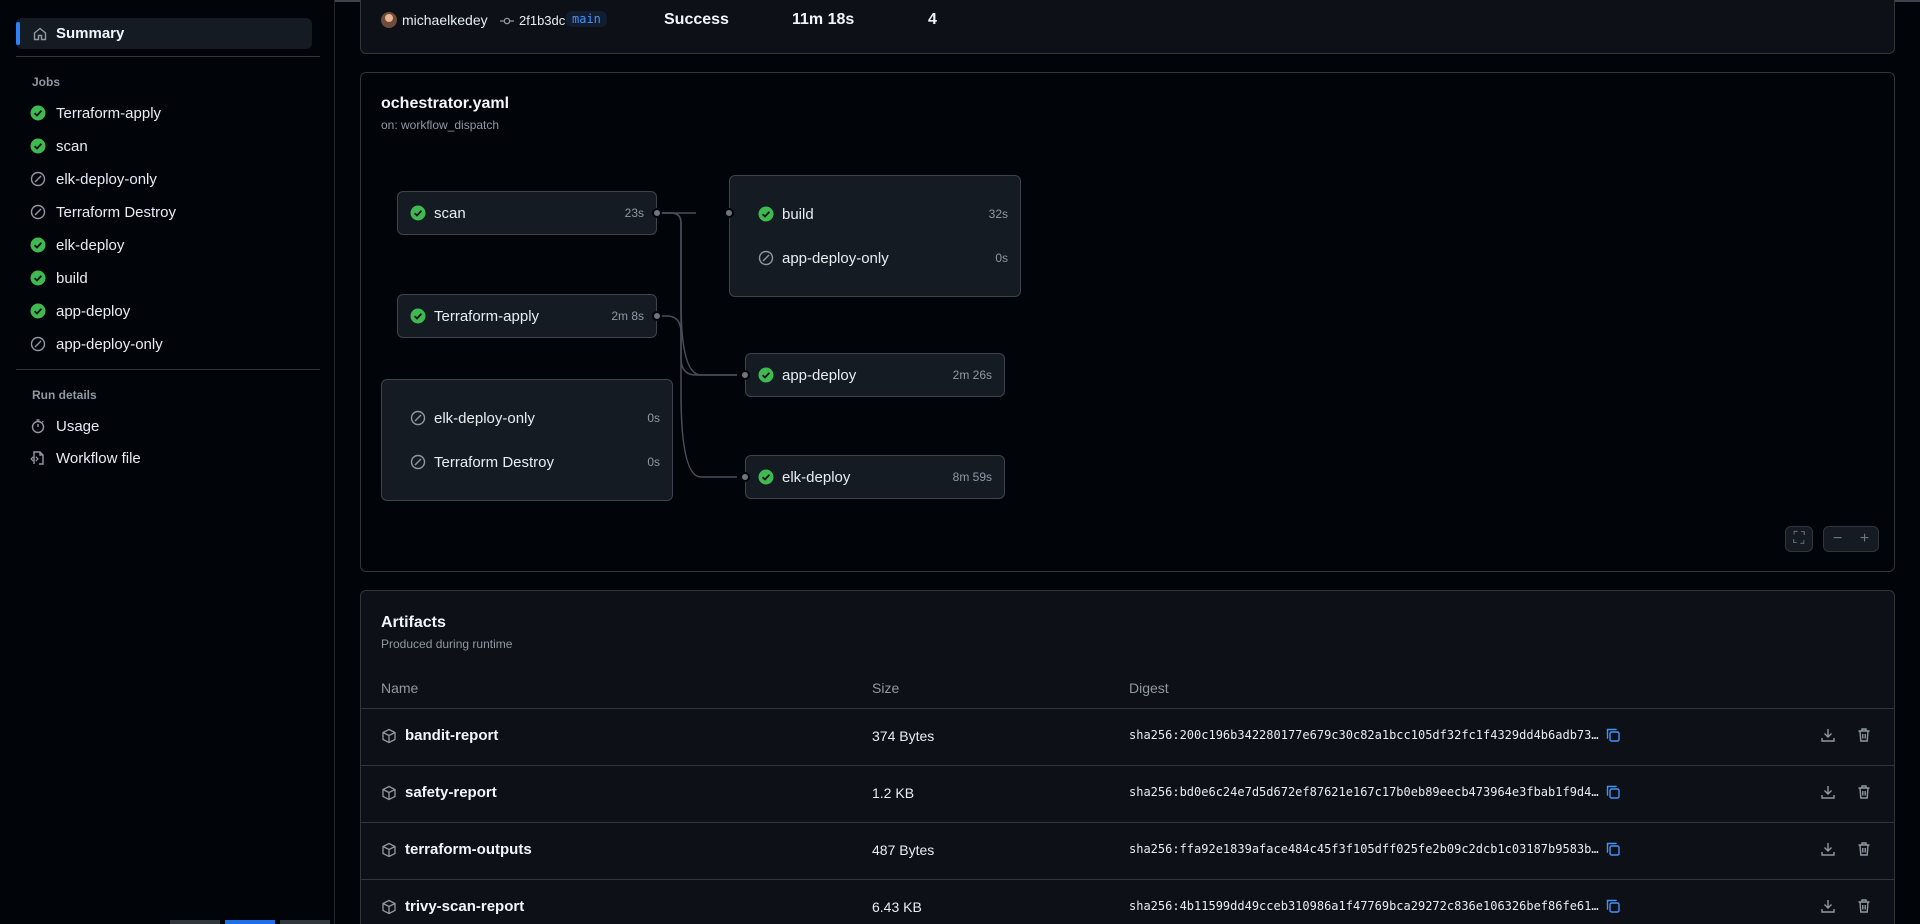 This screenshot has height=924, width=1920. I want to click on job-name: app-deploy-only, so click(835, 258).